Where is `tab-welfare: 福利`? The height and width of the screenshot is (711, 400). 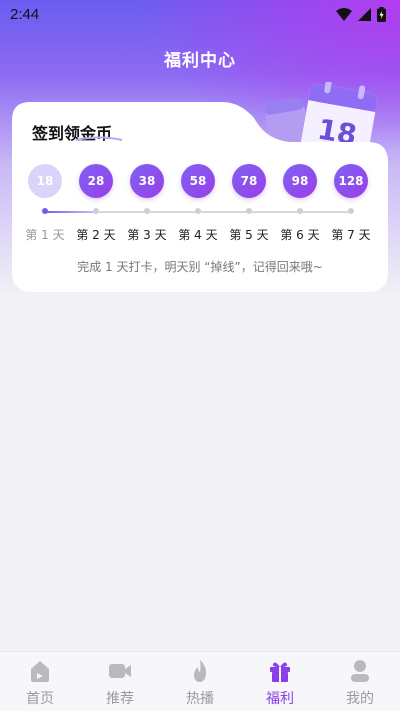 tab-welfare: 福利 is located at coordinates (280, 681).